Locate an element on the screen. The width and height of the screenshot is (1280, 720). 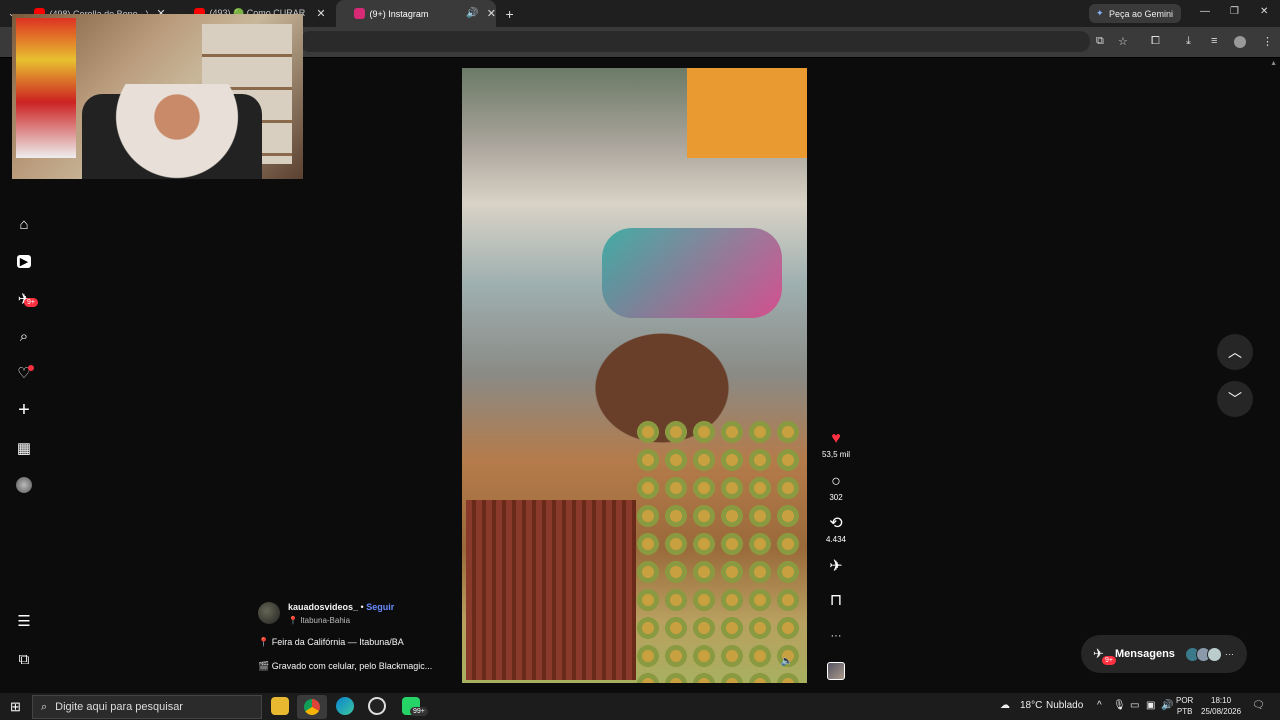
taskbar-search-placeholder: Digite aqui para pesquisar is located at coordinates (119, 707).